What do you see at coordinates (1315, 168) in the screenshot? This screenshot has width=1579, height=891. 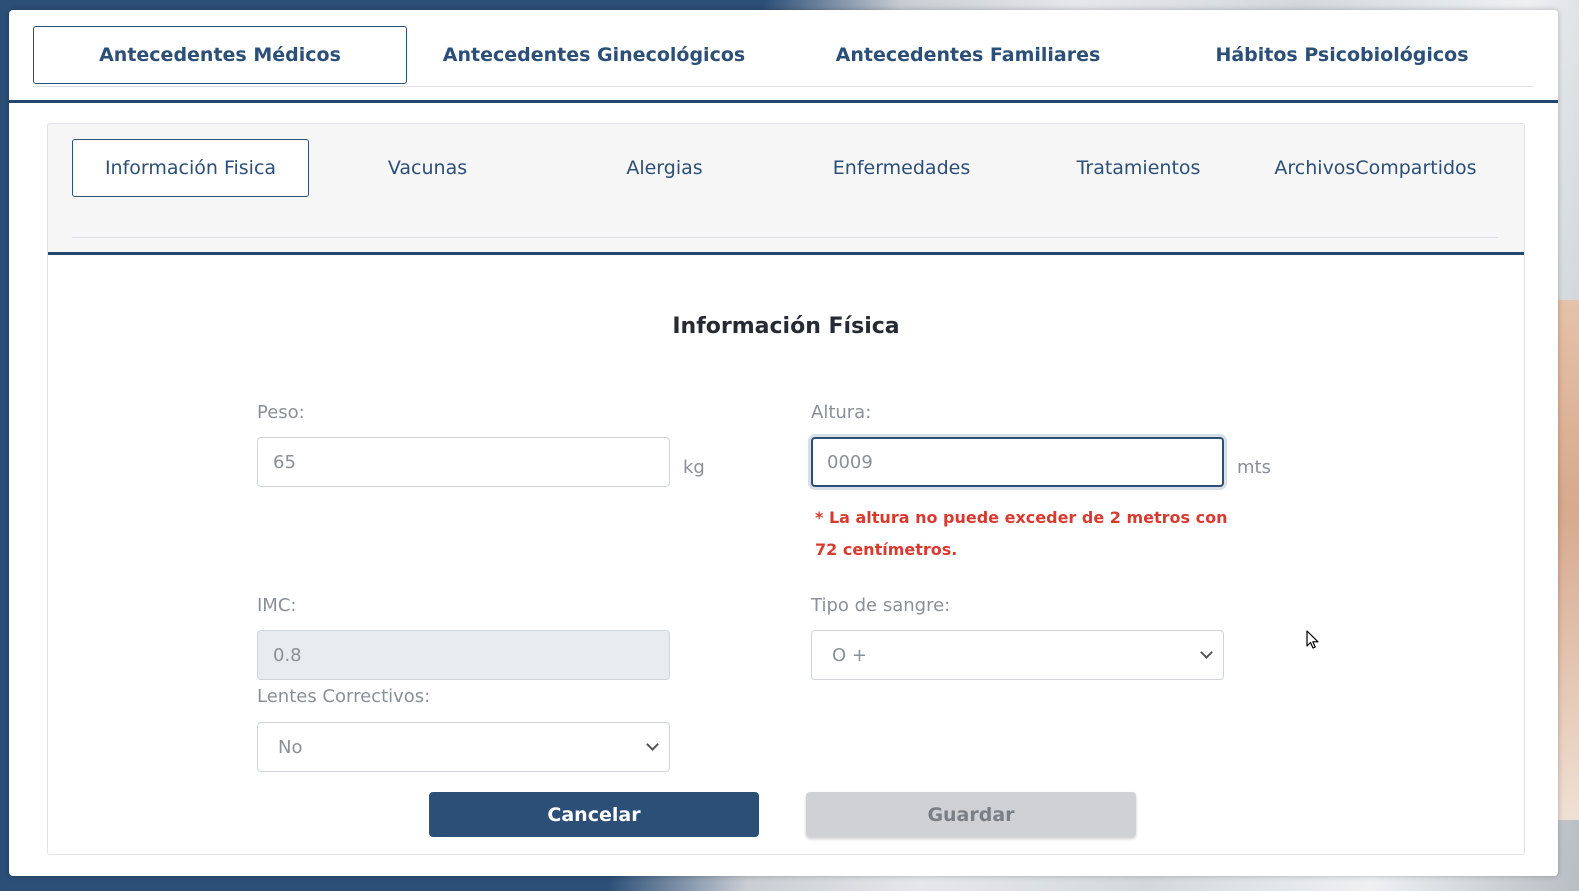 I see `tab-archivos-line1: Archivos` at bounding box center [1315, 168].